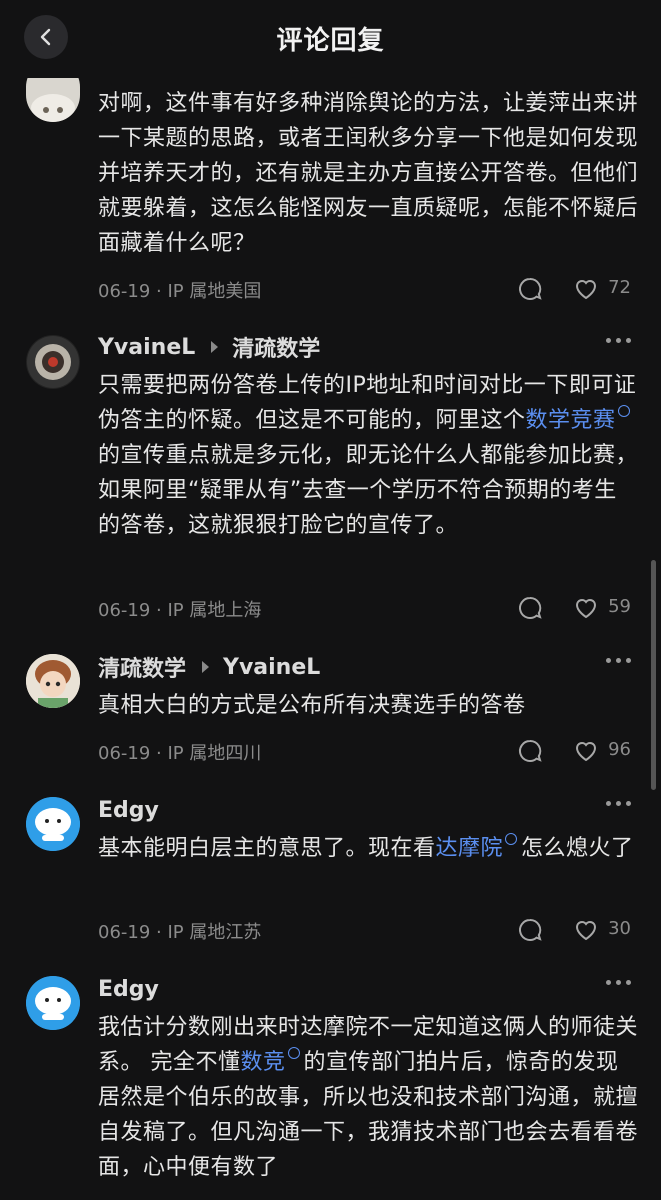 Image resolution: width=661 pixels, height=1200 pixels. Describe the element at coordinates (146, 347) in the screenshot. I see `username: YvaineL` at that location.